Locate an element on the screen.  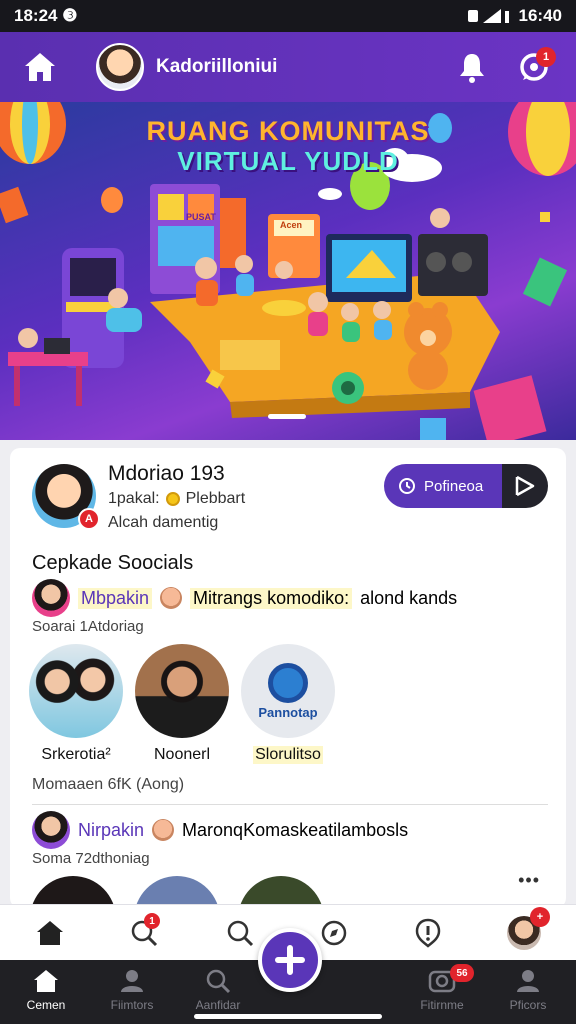
nav-label: Aanfidar is located at coordinates (218, 1005).